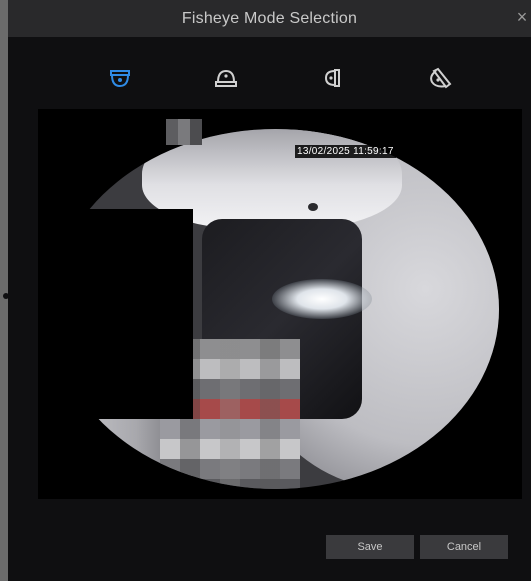 This screenshot has height=581, width=531. I want to click on wall-mount-mode-button, so click(333, 78).